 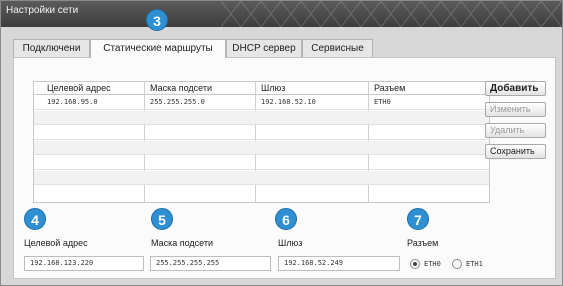 I want to click on column-header-destination: Целевой адрес, so click(x=79, y=88).